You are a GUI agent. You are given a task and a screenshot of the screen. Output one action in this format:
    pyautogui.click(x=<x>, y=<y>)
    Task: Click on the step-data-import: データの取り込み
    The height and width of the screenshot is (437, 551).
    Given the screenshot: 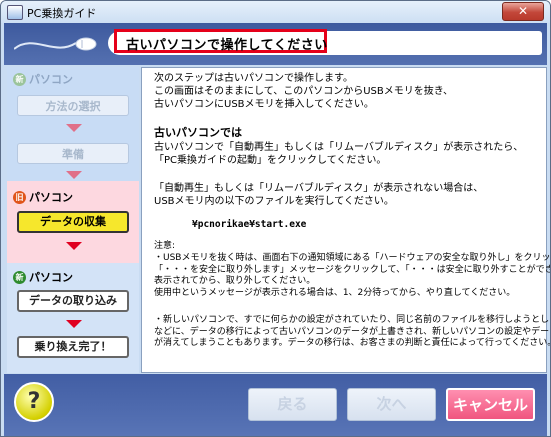 What is the action you would take?
    pyautogui.click(x=73, y=301)
    